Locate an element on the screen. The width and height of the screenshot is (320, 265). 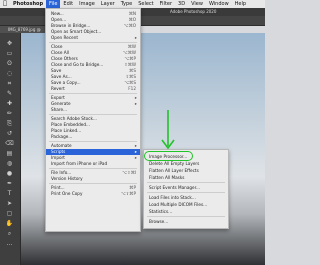
menubar-3d: 3D is located at coordinates (181, 4).